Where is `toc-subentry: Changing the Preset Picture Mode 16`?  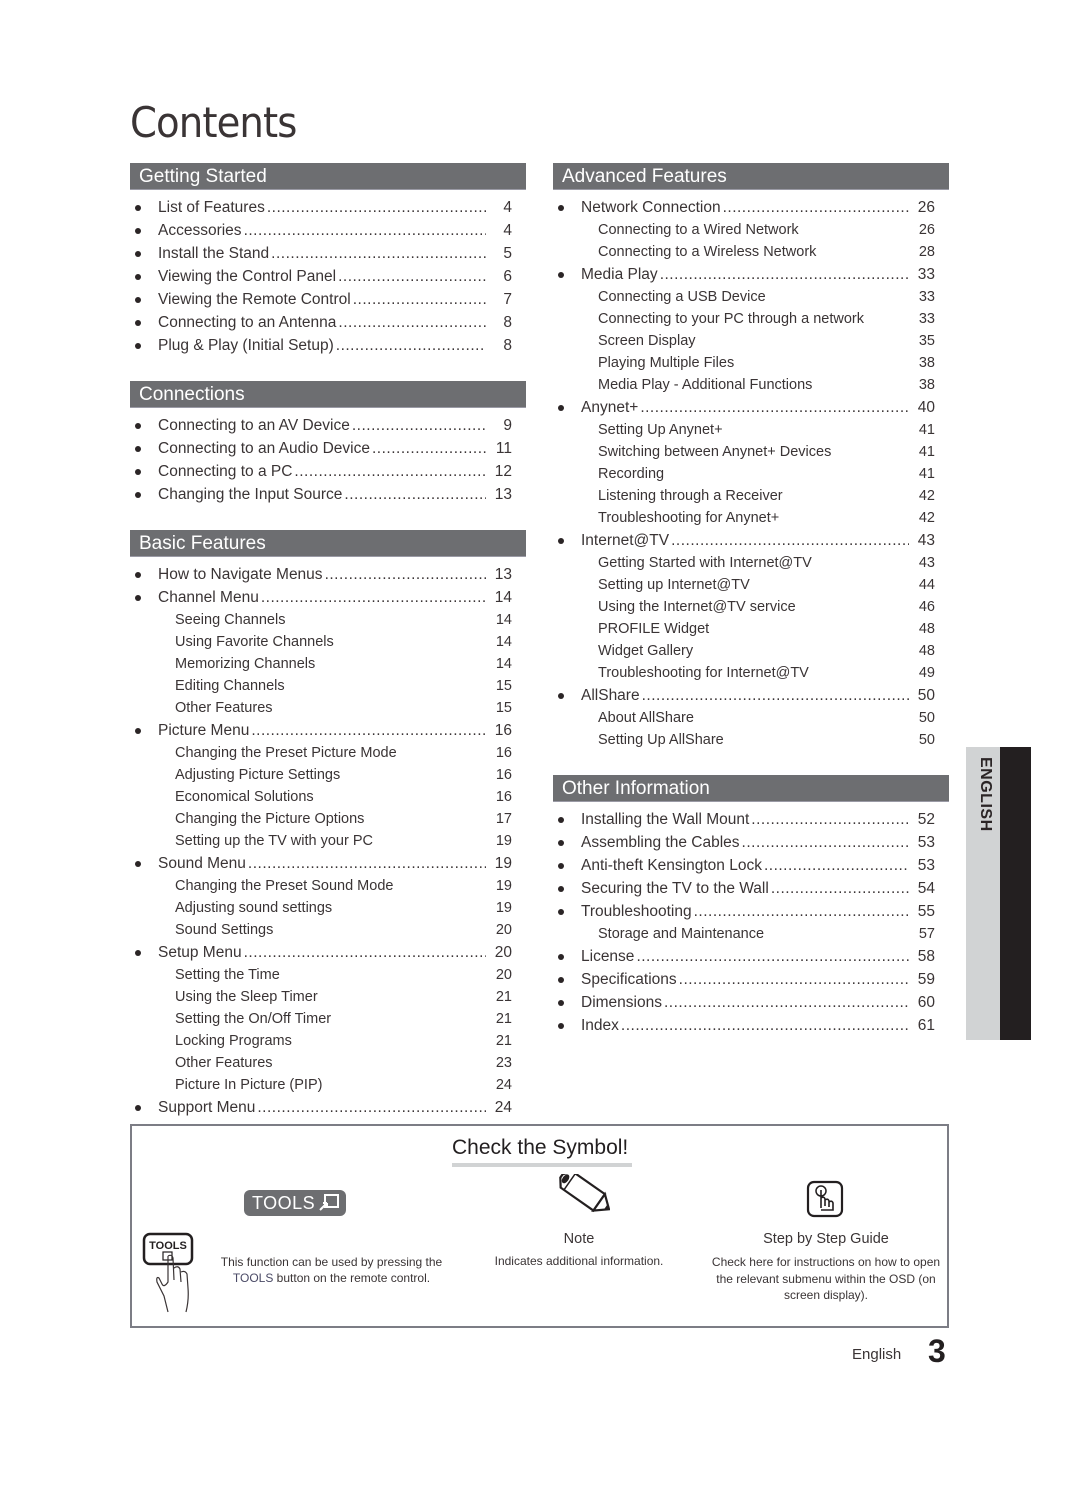
toc-subentry: Changing the Preset Picture Mode 16 is located at coordinates (328, 753).